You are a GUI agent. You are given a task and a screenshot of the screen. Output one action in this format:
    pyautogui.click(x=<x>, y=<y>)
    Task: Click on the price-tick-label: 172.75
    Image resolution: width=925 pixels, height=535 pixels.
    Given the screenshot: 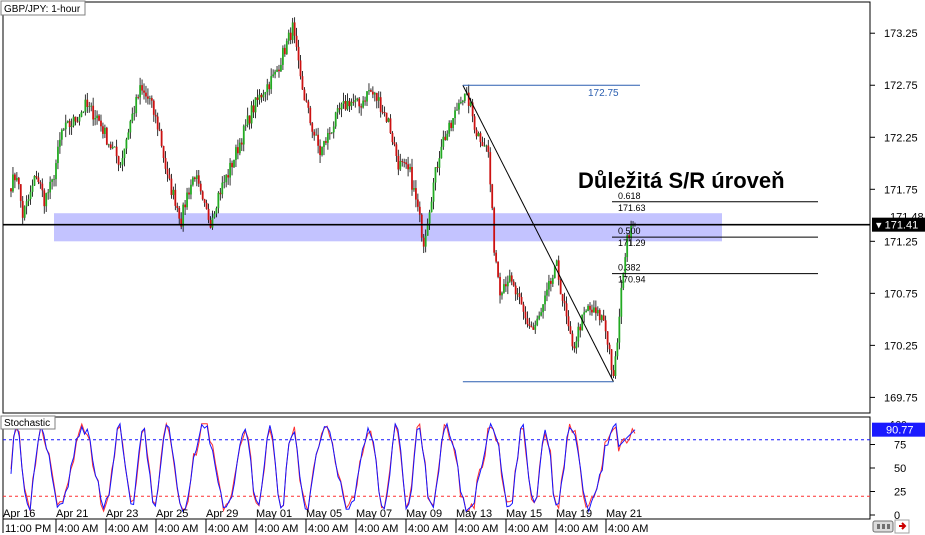 What is the action you would take?
    pyautogui.click(x=901, y=86)
    